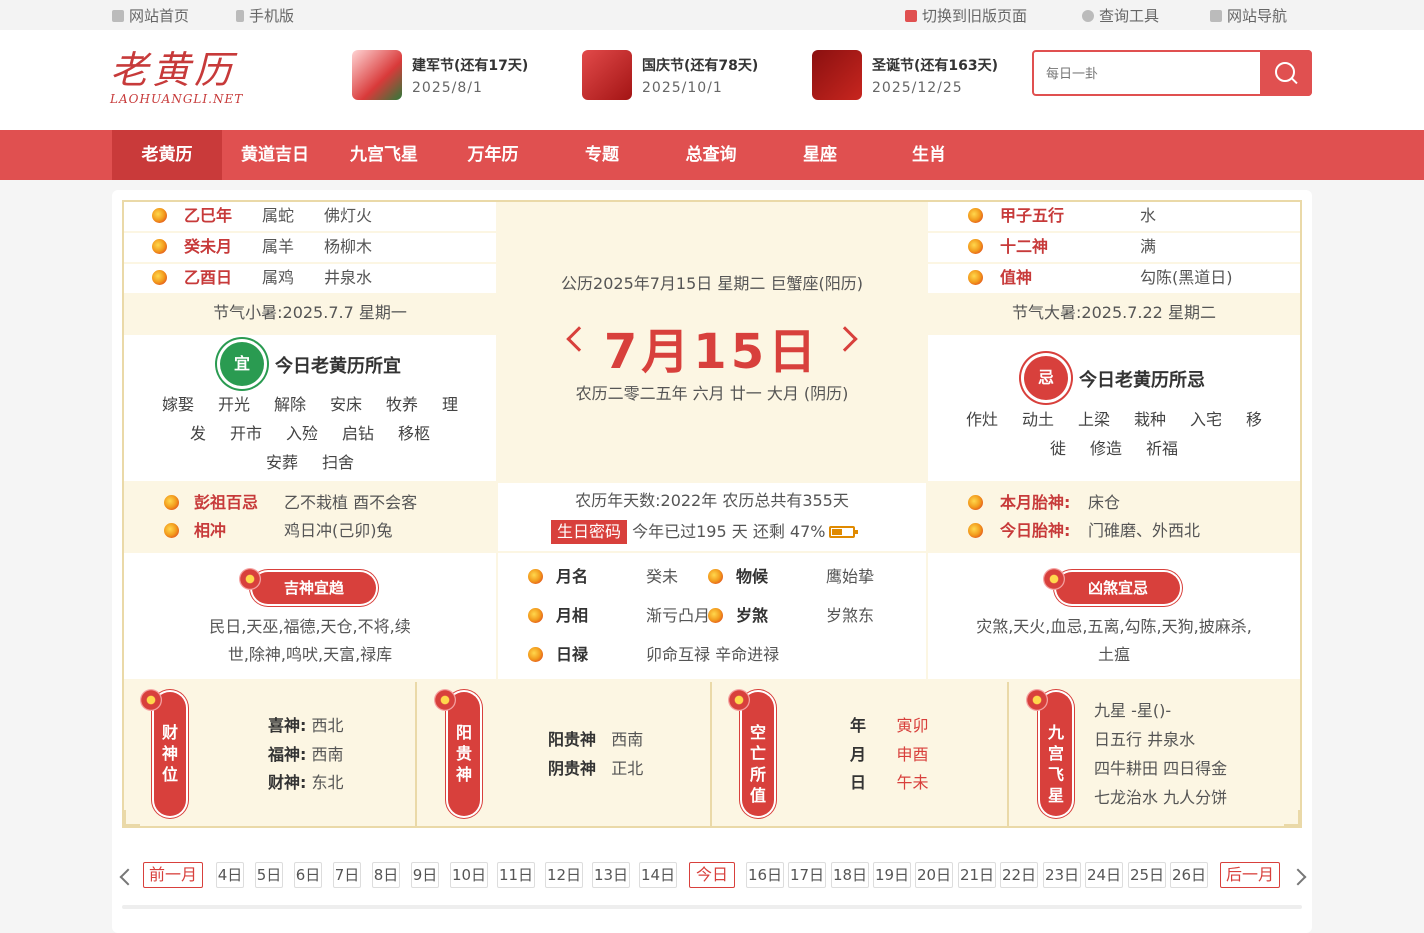 Image resolution: width=1424 pixels, height=933 pixels. I want to click on day-link: 9日, so click(425, 875).